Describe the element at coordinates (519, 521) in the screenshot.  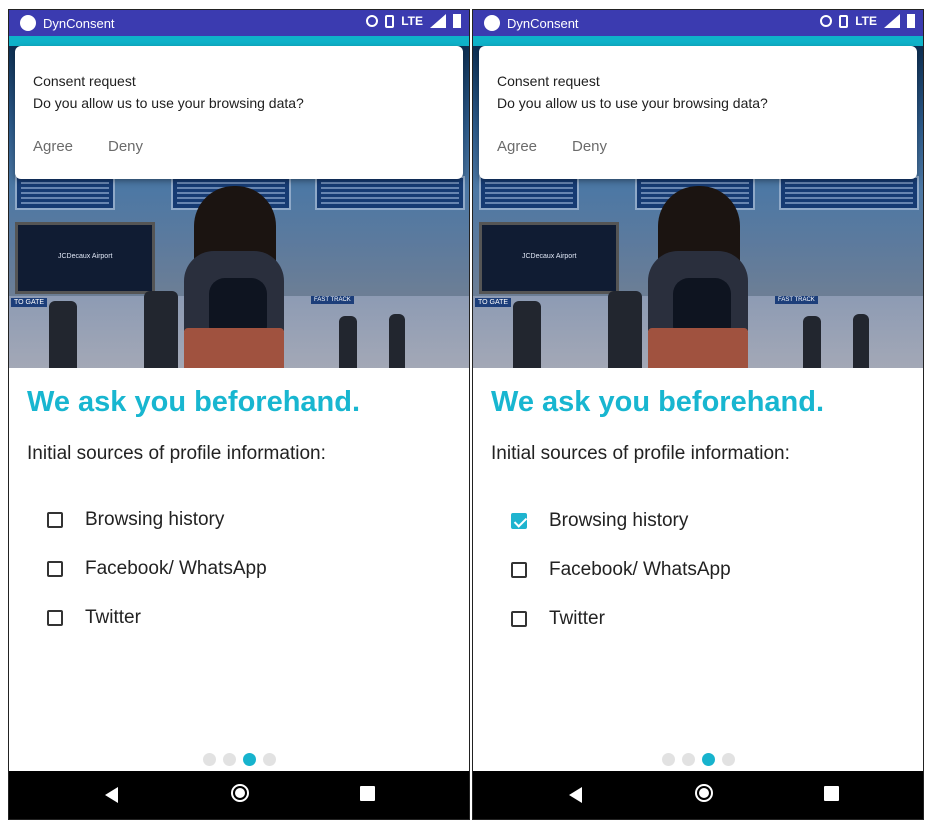
I see `checkbox-checked` at that location.